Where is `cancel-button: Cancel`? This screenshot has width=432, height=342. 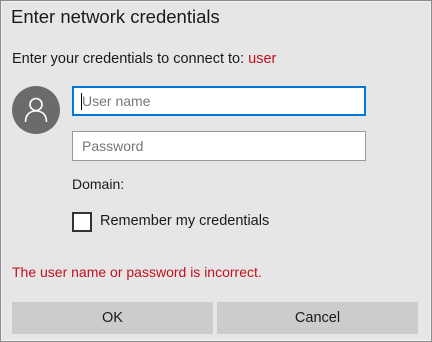
cancel-button: Cancel is located at coordinates (317, 318).